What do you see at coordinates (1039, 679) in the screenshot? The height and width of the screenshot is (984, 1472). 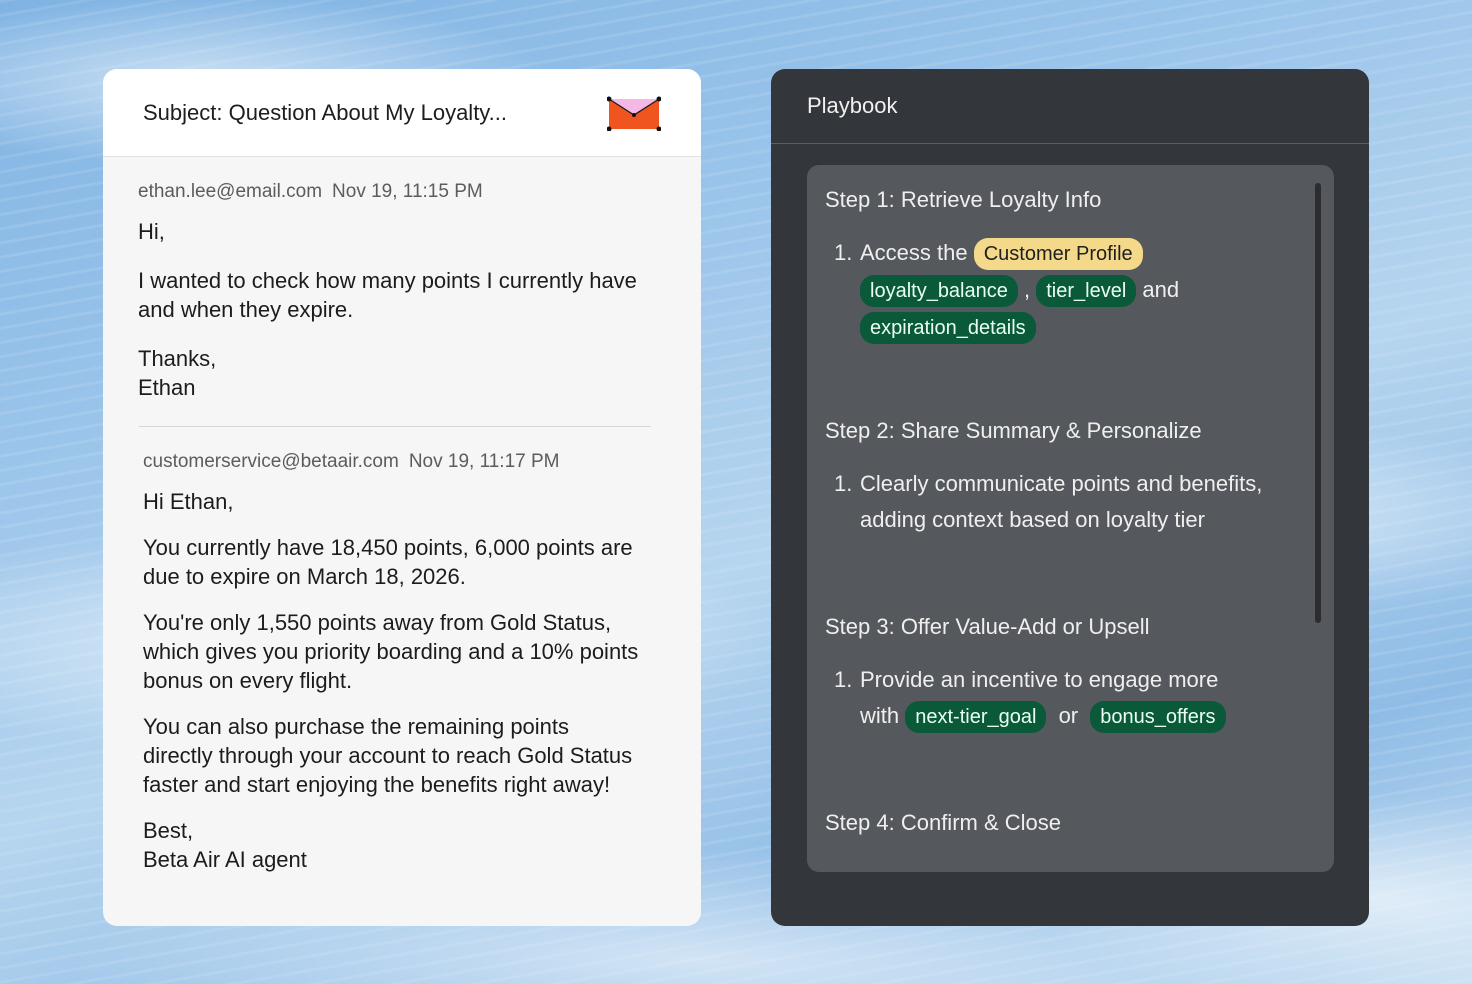 I see `step-item-text-lead: Provide an incentive to engage more` at bounding box center [1039, 679].